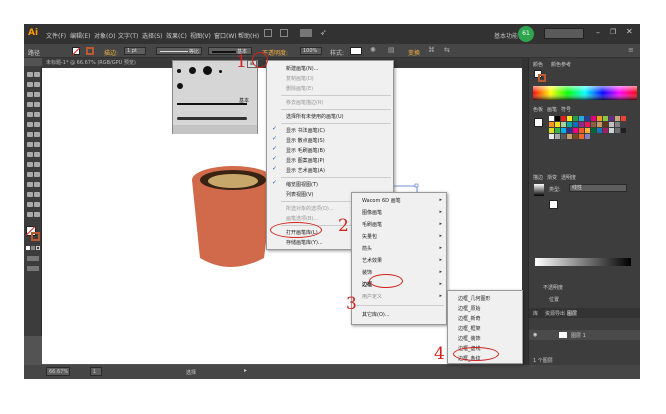 This screenshot has height=414, width=666. Describe the element at coordinates (598, 188) in the screenshot. I see `gradient-type-dropdown: 线性` at that location.